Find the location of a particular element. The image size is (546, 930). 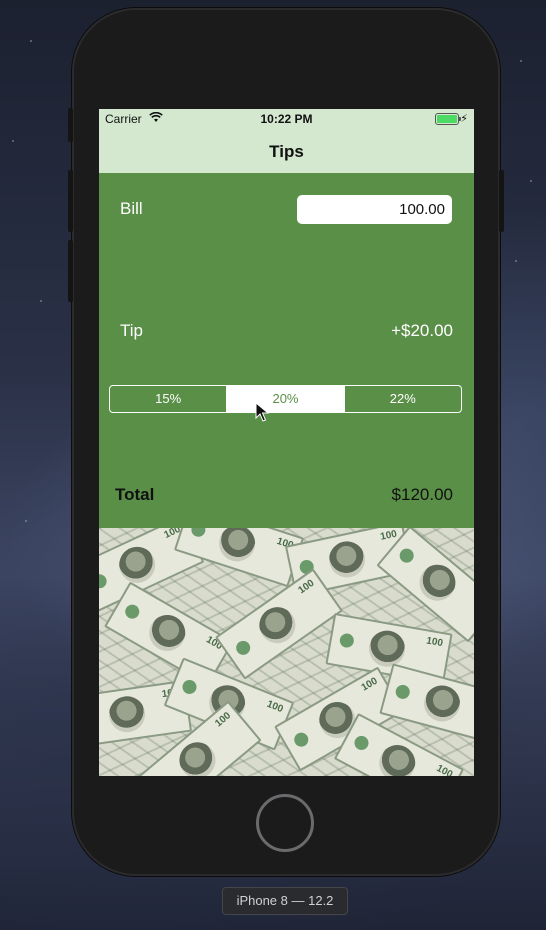

tip-option-20: 20% is located at coordinates (285, 399).